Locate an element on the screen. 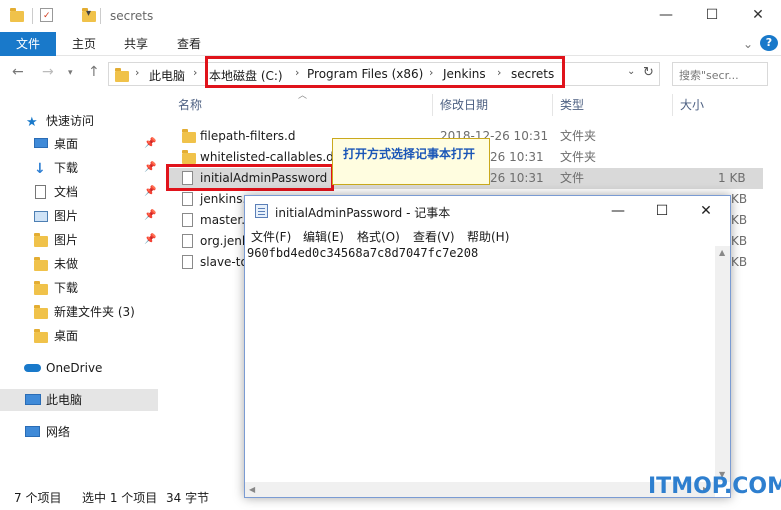  properties-icon: ✓ is located at coordinates (46, 15).